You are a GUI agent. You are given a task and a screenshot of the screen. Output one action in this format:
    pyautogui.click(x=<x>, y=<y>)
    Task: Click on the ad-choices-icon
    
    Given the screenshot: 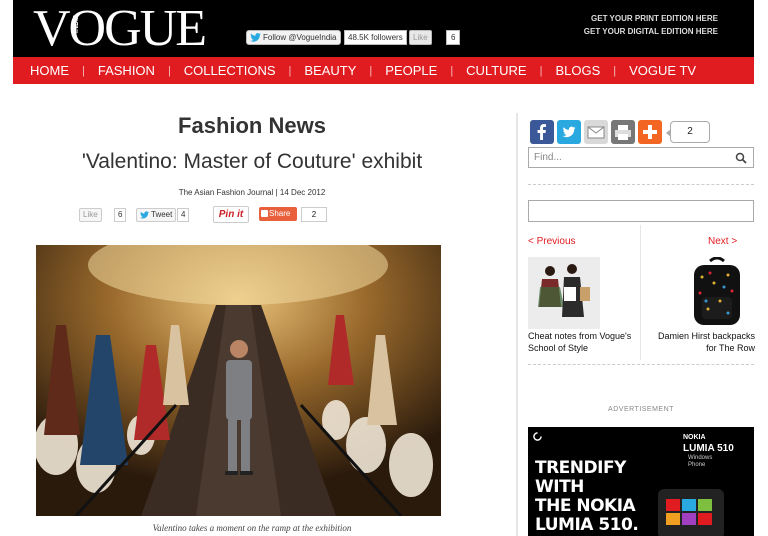 What is the action you would take?
    pyautogui.click(x=537, y=436)
    